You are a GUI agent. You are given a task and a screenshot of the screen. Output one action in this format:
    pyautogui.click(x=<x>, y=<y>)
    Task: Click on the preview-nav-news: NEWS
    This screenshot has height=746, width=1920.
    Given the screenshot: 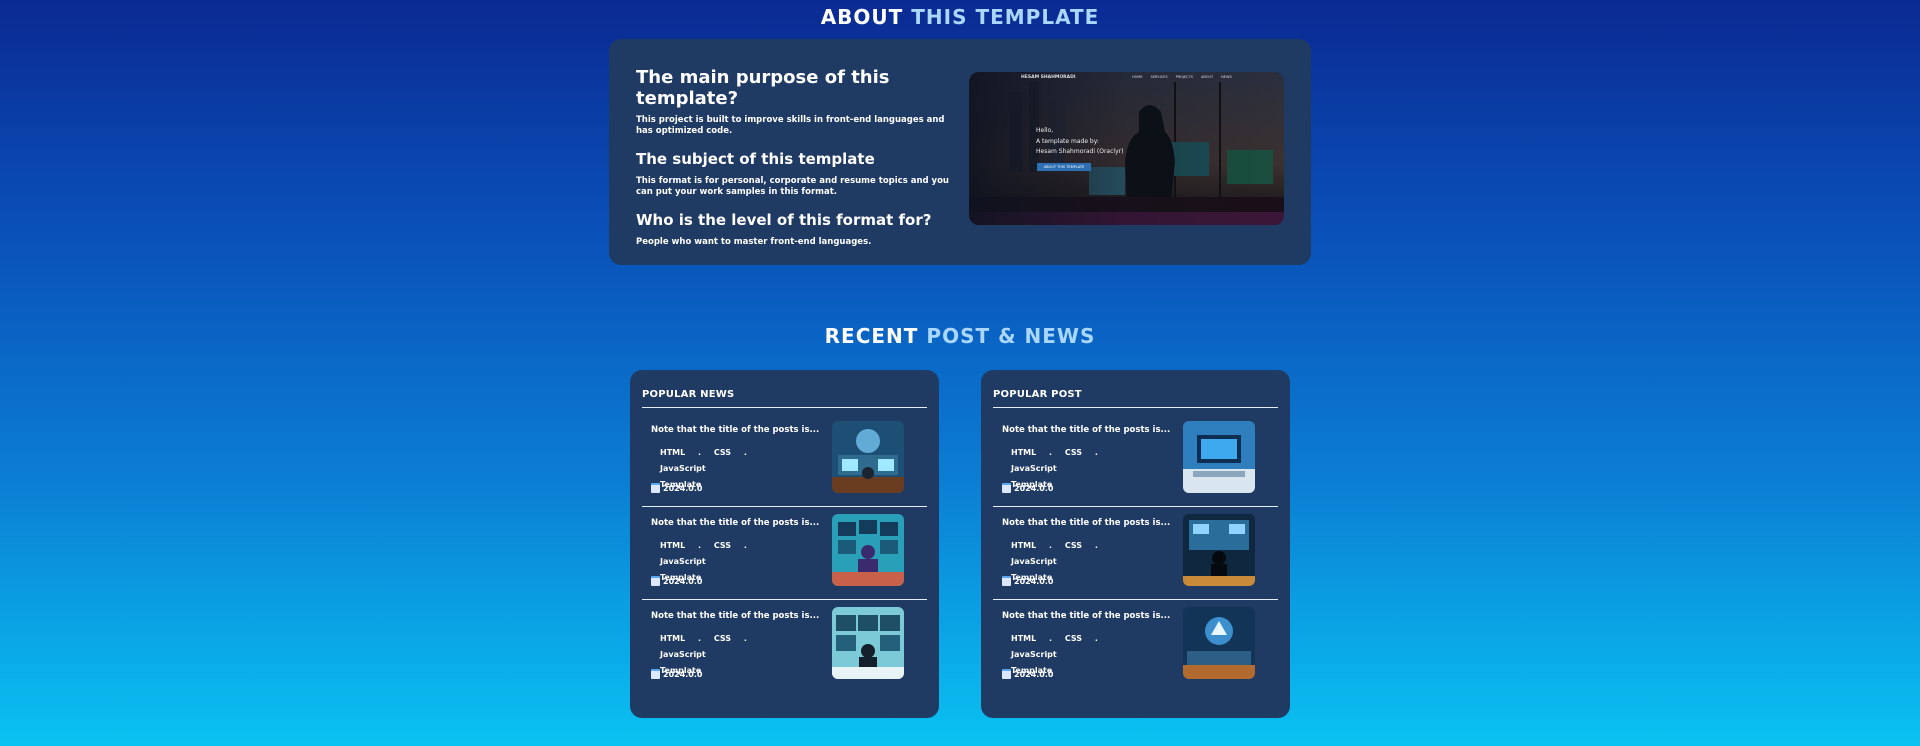 What is the action you would take?
    pyautogui.click(x=1226, y=77)
    